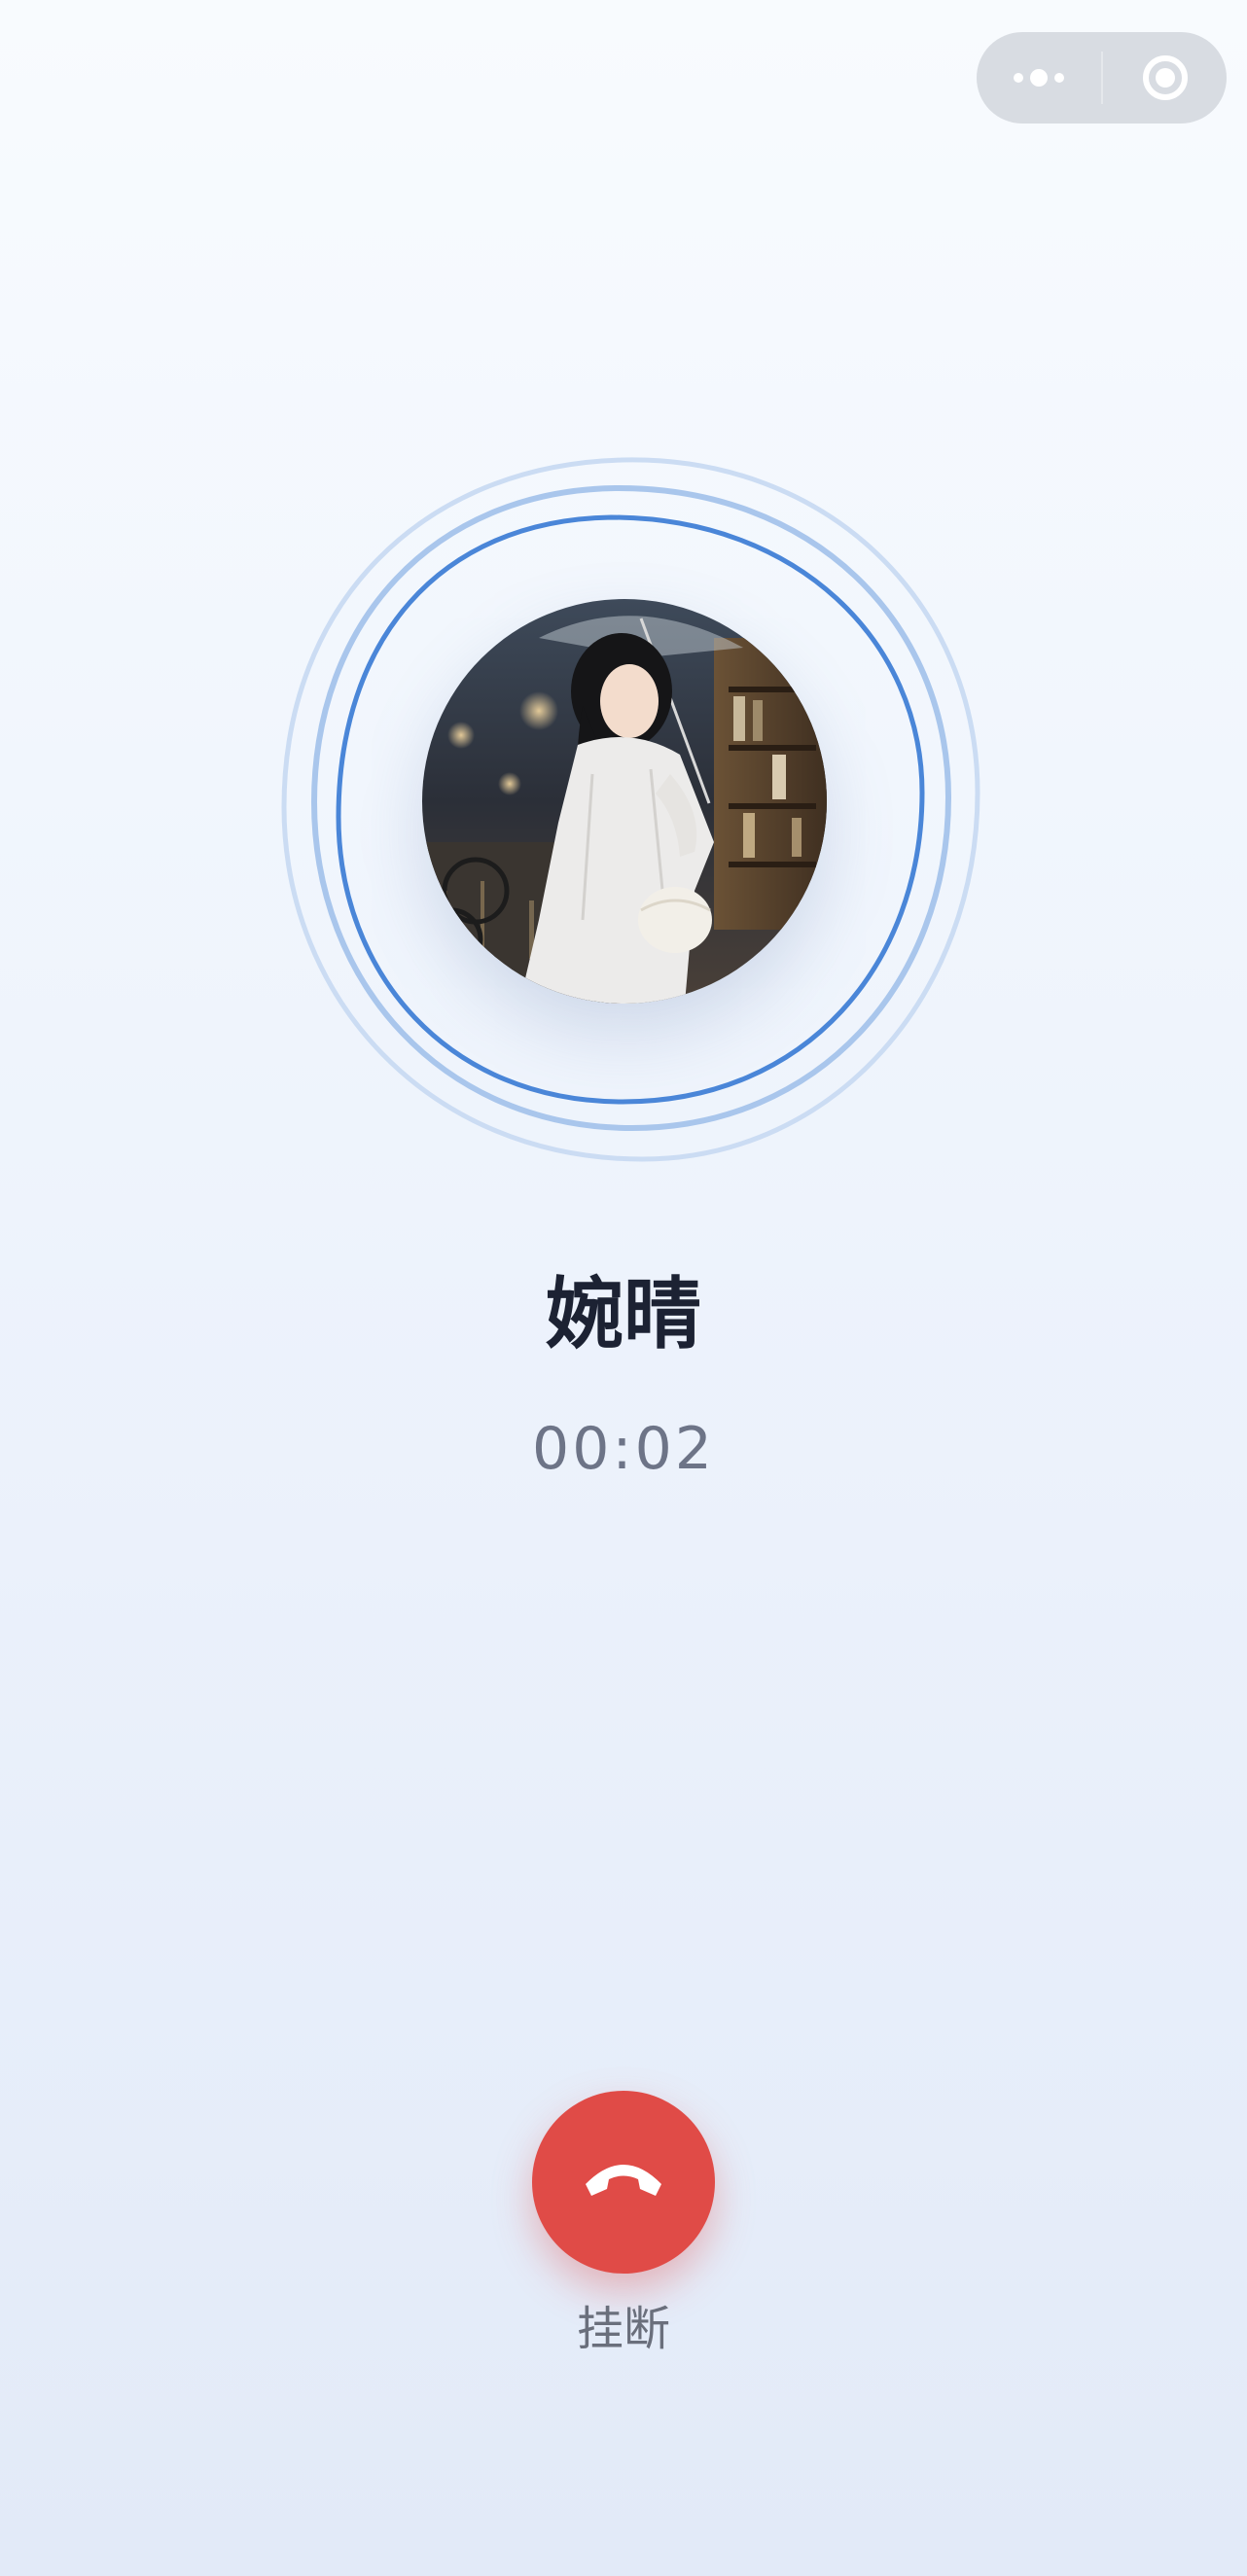  What do you see at coordinates (623, 1314) in the screenshot?
I see `contact-name: 婉晴` at bounding box center [623, 1314].